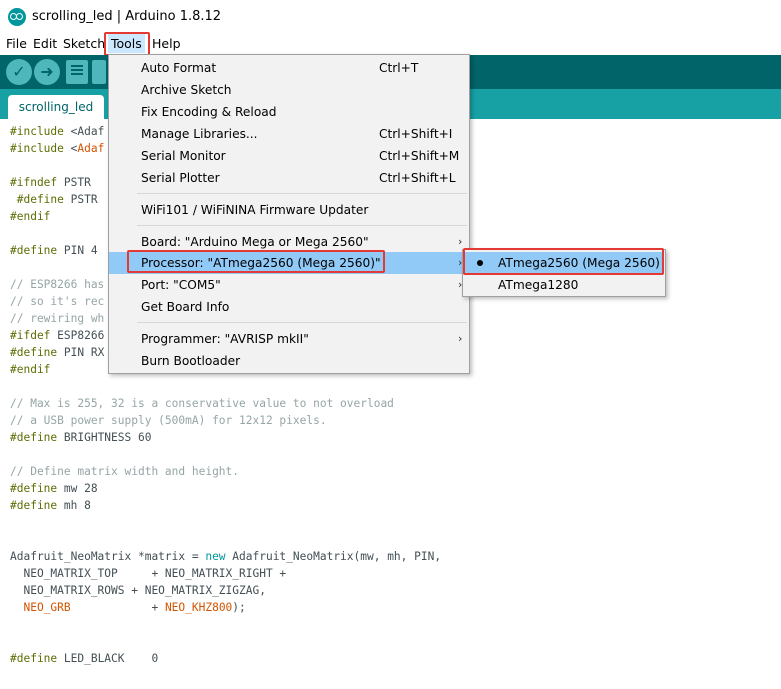  What do you see at coordinates (84, 658) in the screenshot?
I see `code-line: #define LED_BLACK 0` at bounding box center [84, 658].